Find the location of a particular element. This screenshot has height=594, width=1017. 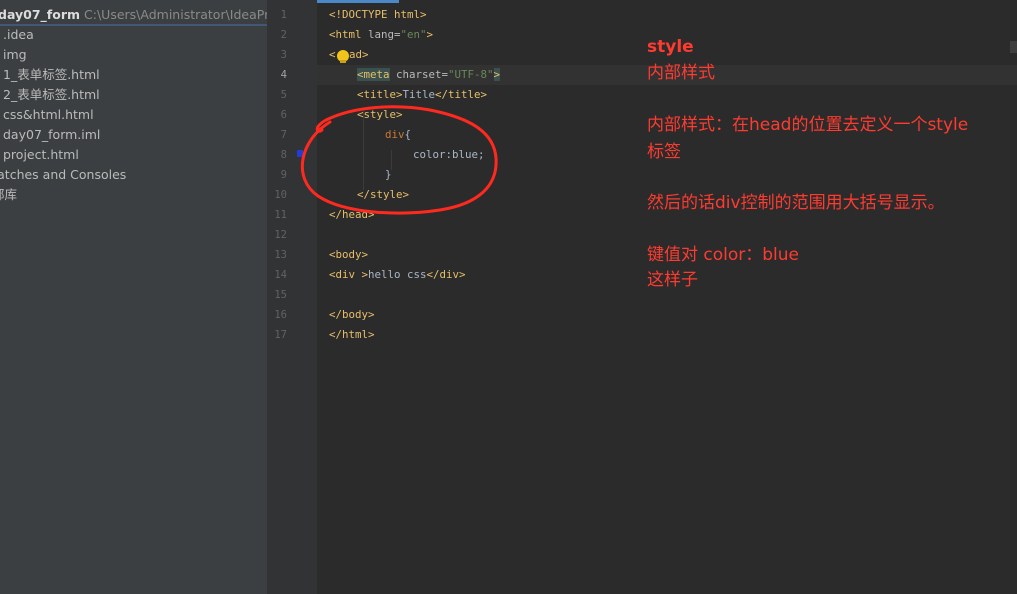

annotation-tag: 标签 is located at coordinates (664, 152).